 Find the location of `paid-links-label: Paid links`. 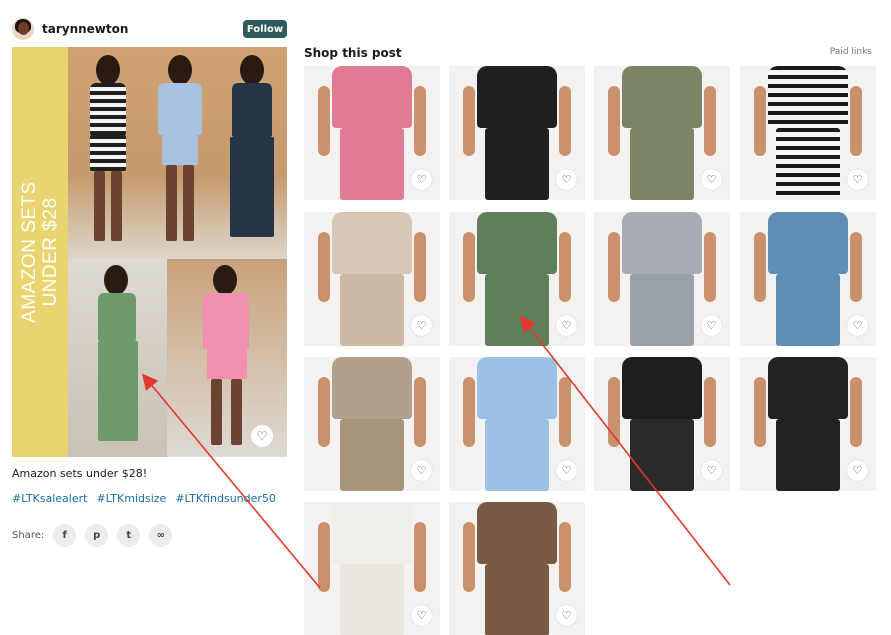

paid-links-label: Paid links is located at coordinates (850, 52).